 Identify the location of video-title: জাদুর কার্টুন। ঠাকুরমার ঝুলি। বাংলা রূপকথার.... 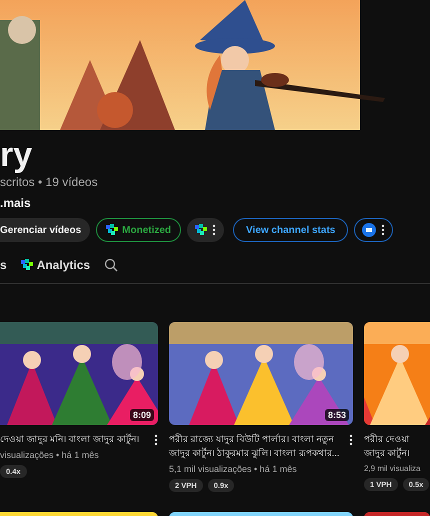
(254, 453).